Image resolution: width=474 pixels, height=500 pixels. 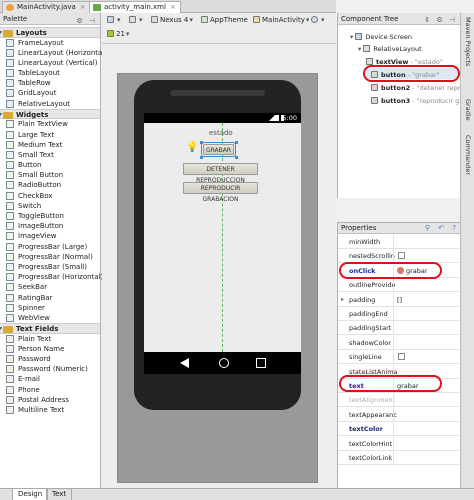 What do you see at coordinates (50, 114) in the screenshot?
I see `palette-group: ▾ Widgets` at bounding box center [50, 114].